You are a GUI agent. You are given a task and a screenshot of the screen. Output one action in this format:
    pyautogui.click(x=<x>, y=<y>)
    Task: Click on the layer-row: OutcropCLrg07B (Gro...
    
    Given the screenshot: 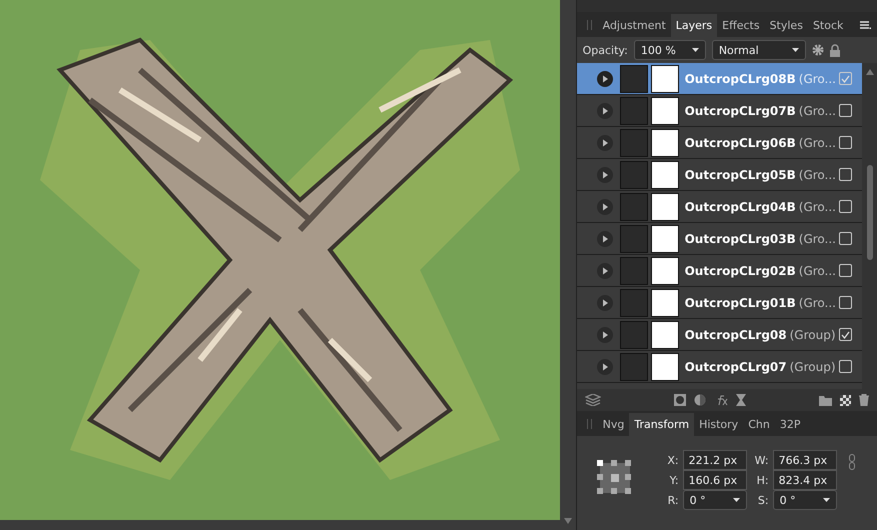 What is the action you would take?
    pyautogui.click(x=719, y=111)
    